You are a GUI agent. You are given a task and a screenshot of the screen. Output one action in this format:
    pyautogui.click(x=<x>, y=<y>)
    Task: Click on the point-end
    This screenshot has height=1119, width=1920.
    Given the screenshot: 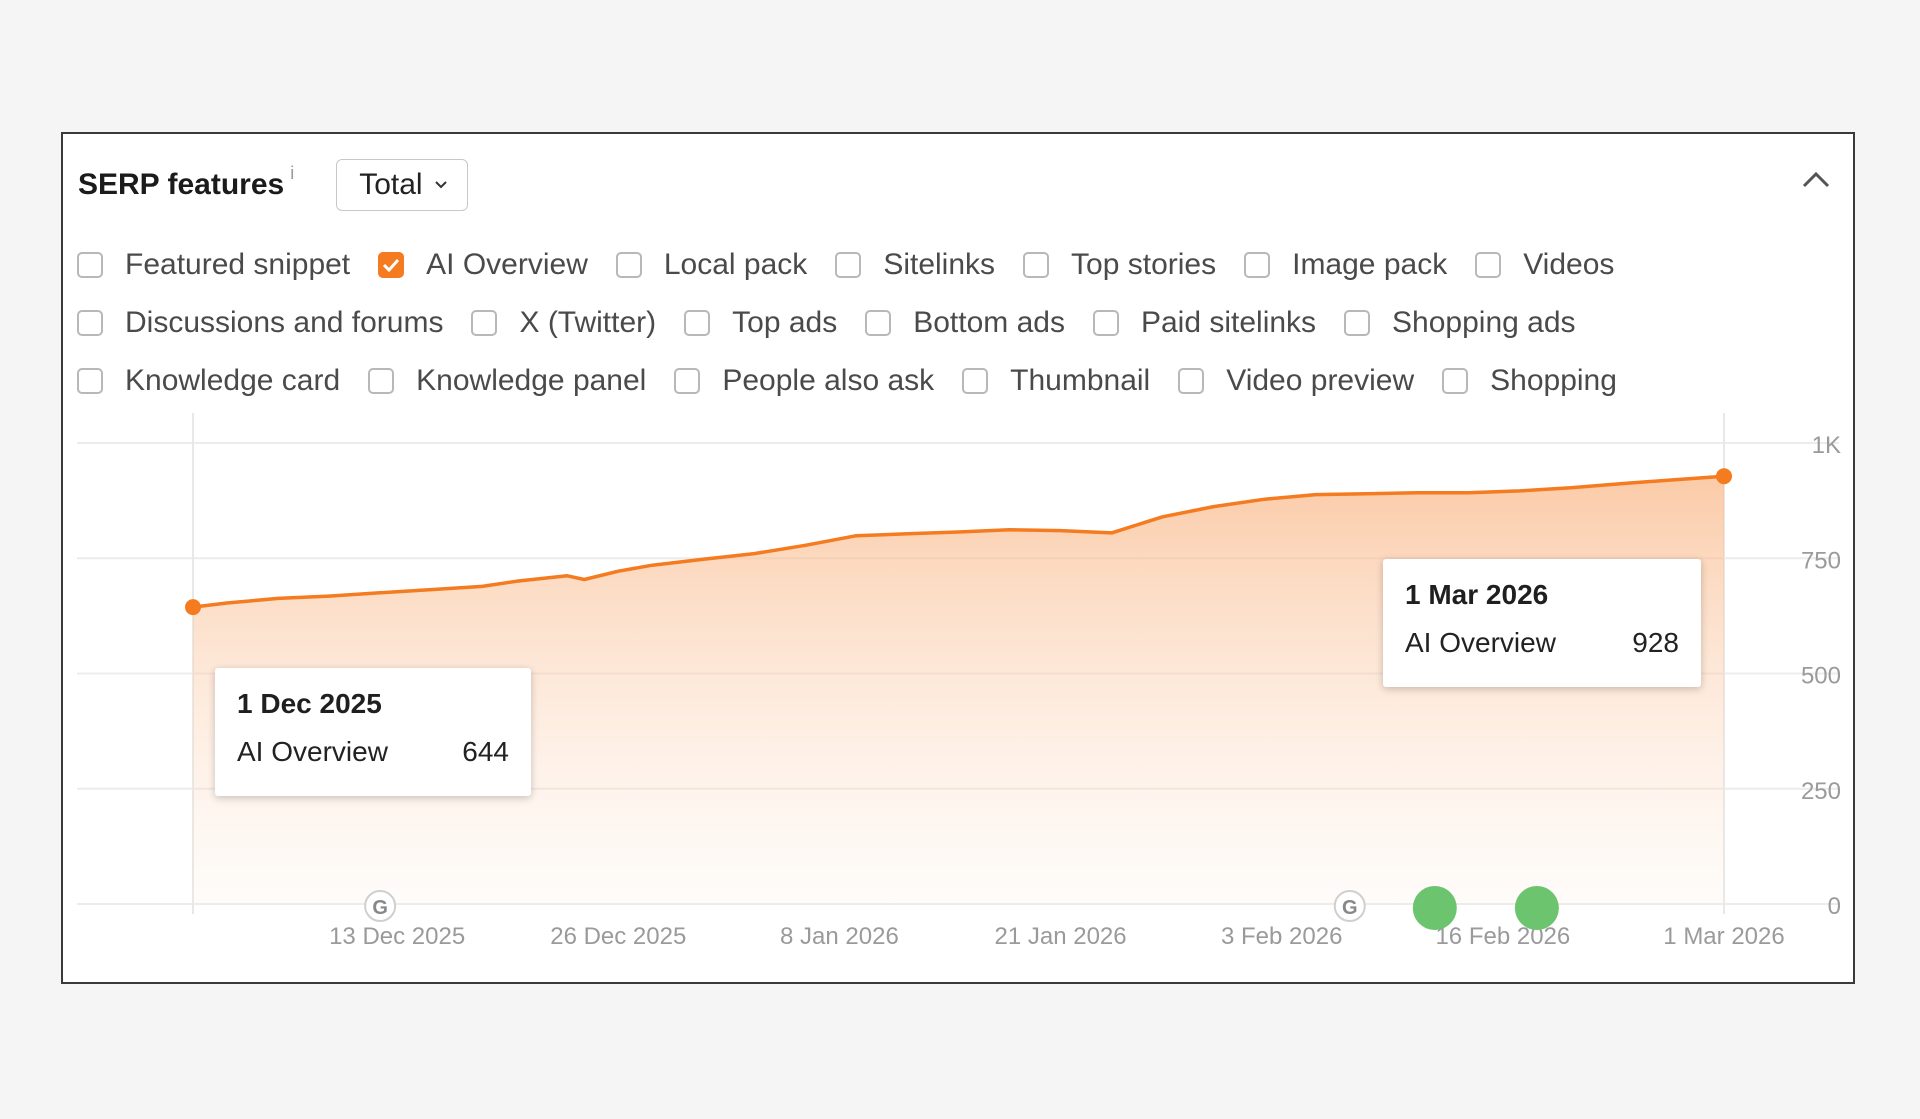 What is the action you would take?
    pyautogui.click(x=1724, y=476)
    